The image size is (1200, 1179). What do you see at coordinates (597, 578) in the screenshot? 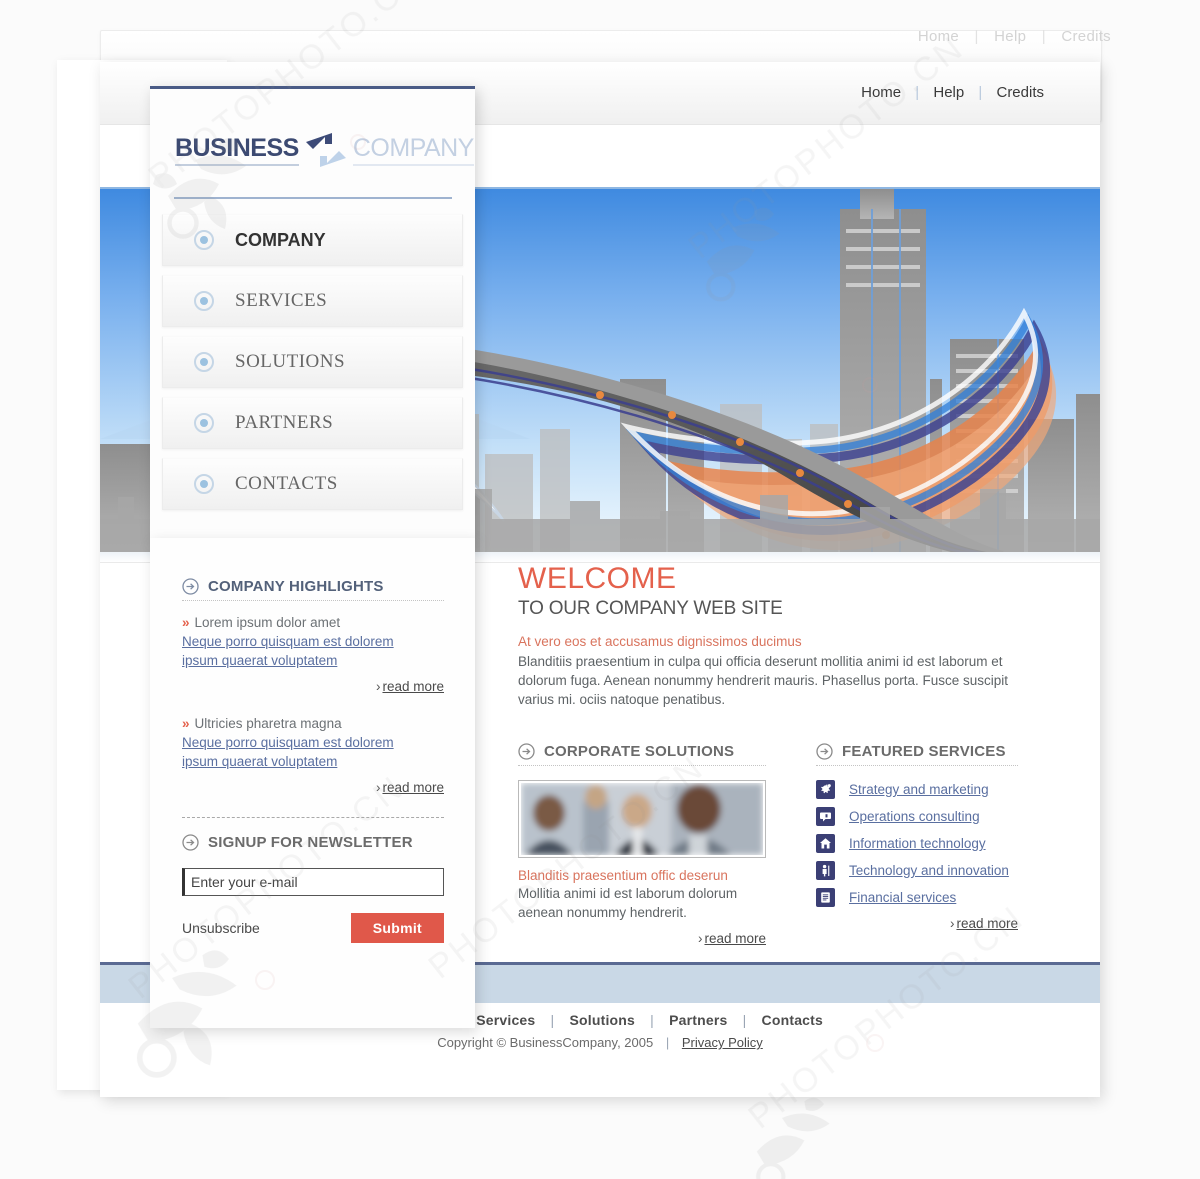
I see `page-title: WELCOME` at bounding box center [597, 578].